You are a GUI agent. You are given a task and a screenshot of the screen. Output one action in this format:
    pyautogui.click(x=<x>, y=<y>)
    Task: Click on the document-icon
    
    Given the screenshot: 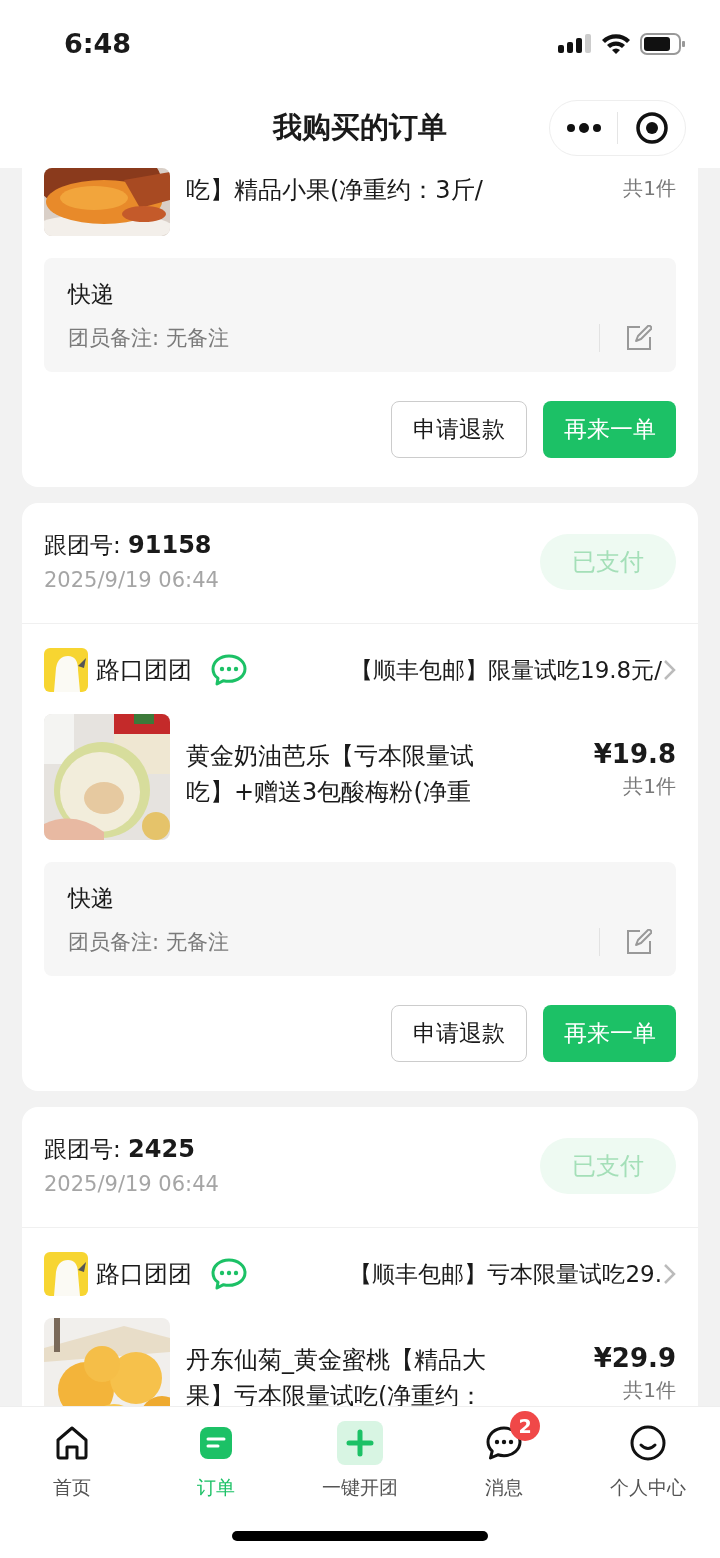 What is the action you would take?
    pyautogui.click(x=216, y=1443)
    